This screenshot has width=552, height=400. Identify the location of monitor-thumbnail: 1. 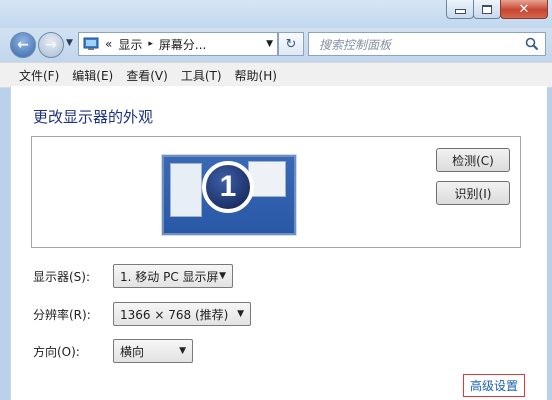
(229, 195).